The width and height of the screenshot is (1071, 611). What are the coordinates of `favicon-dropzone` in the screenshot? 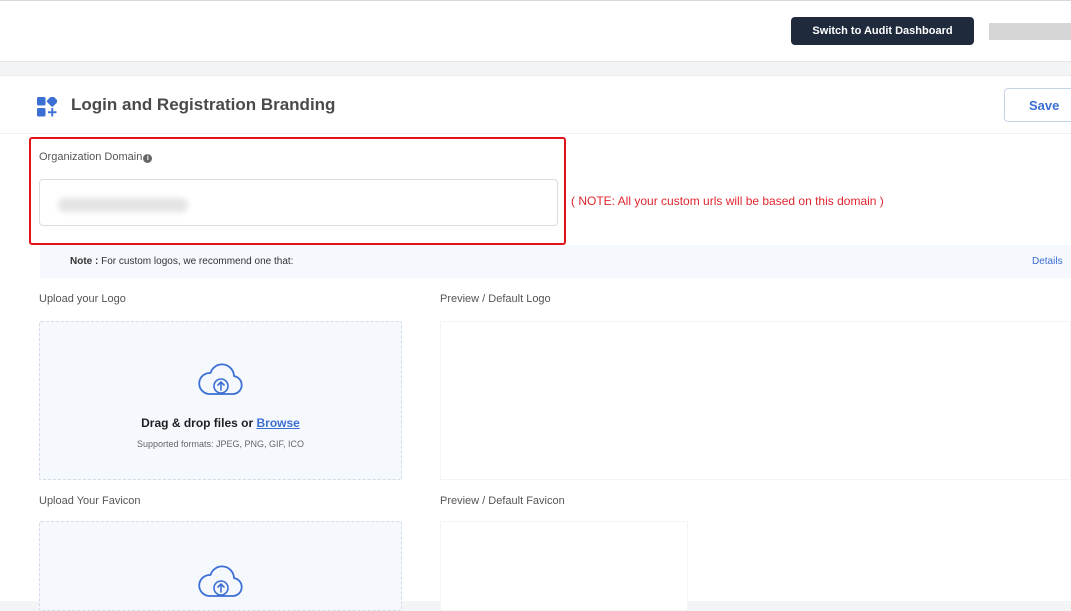 It's located at (220, 566).